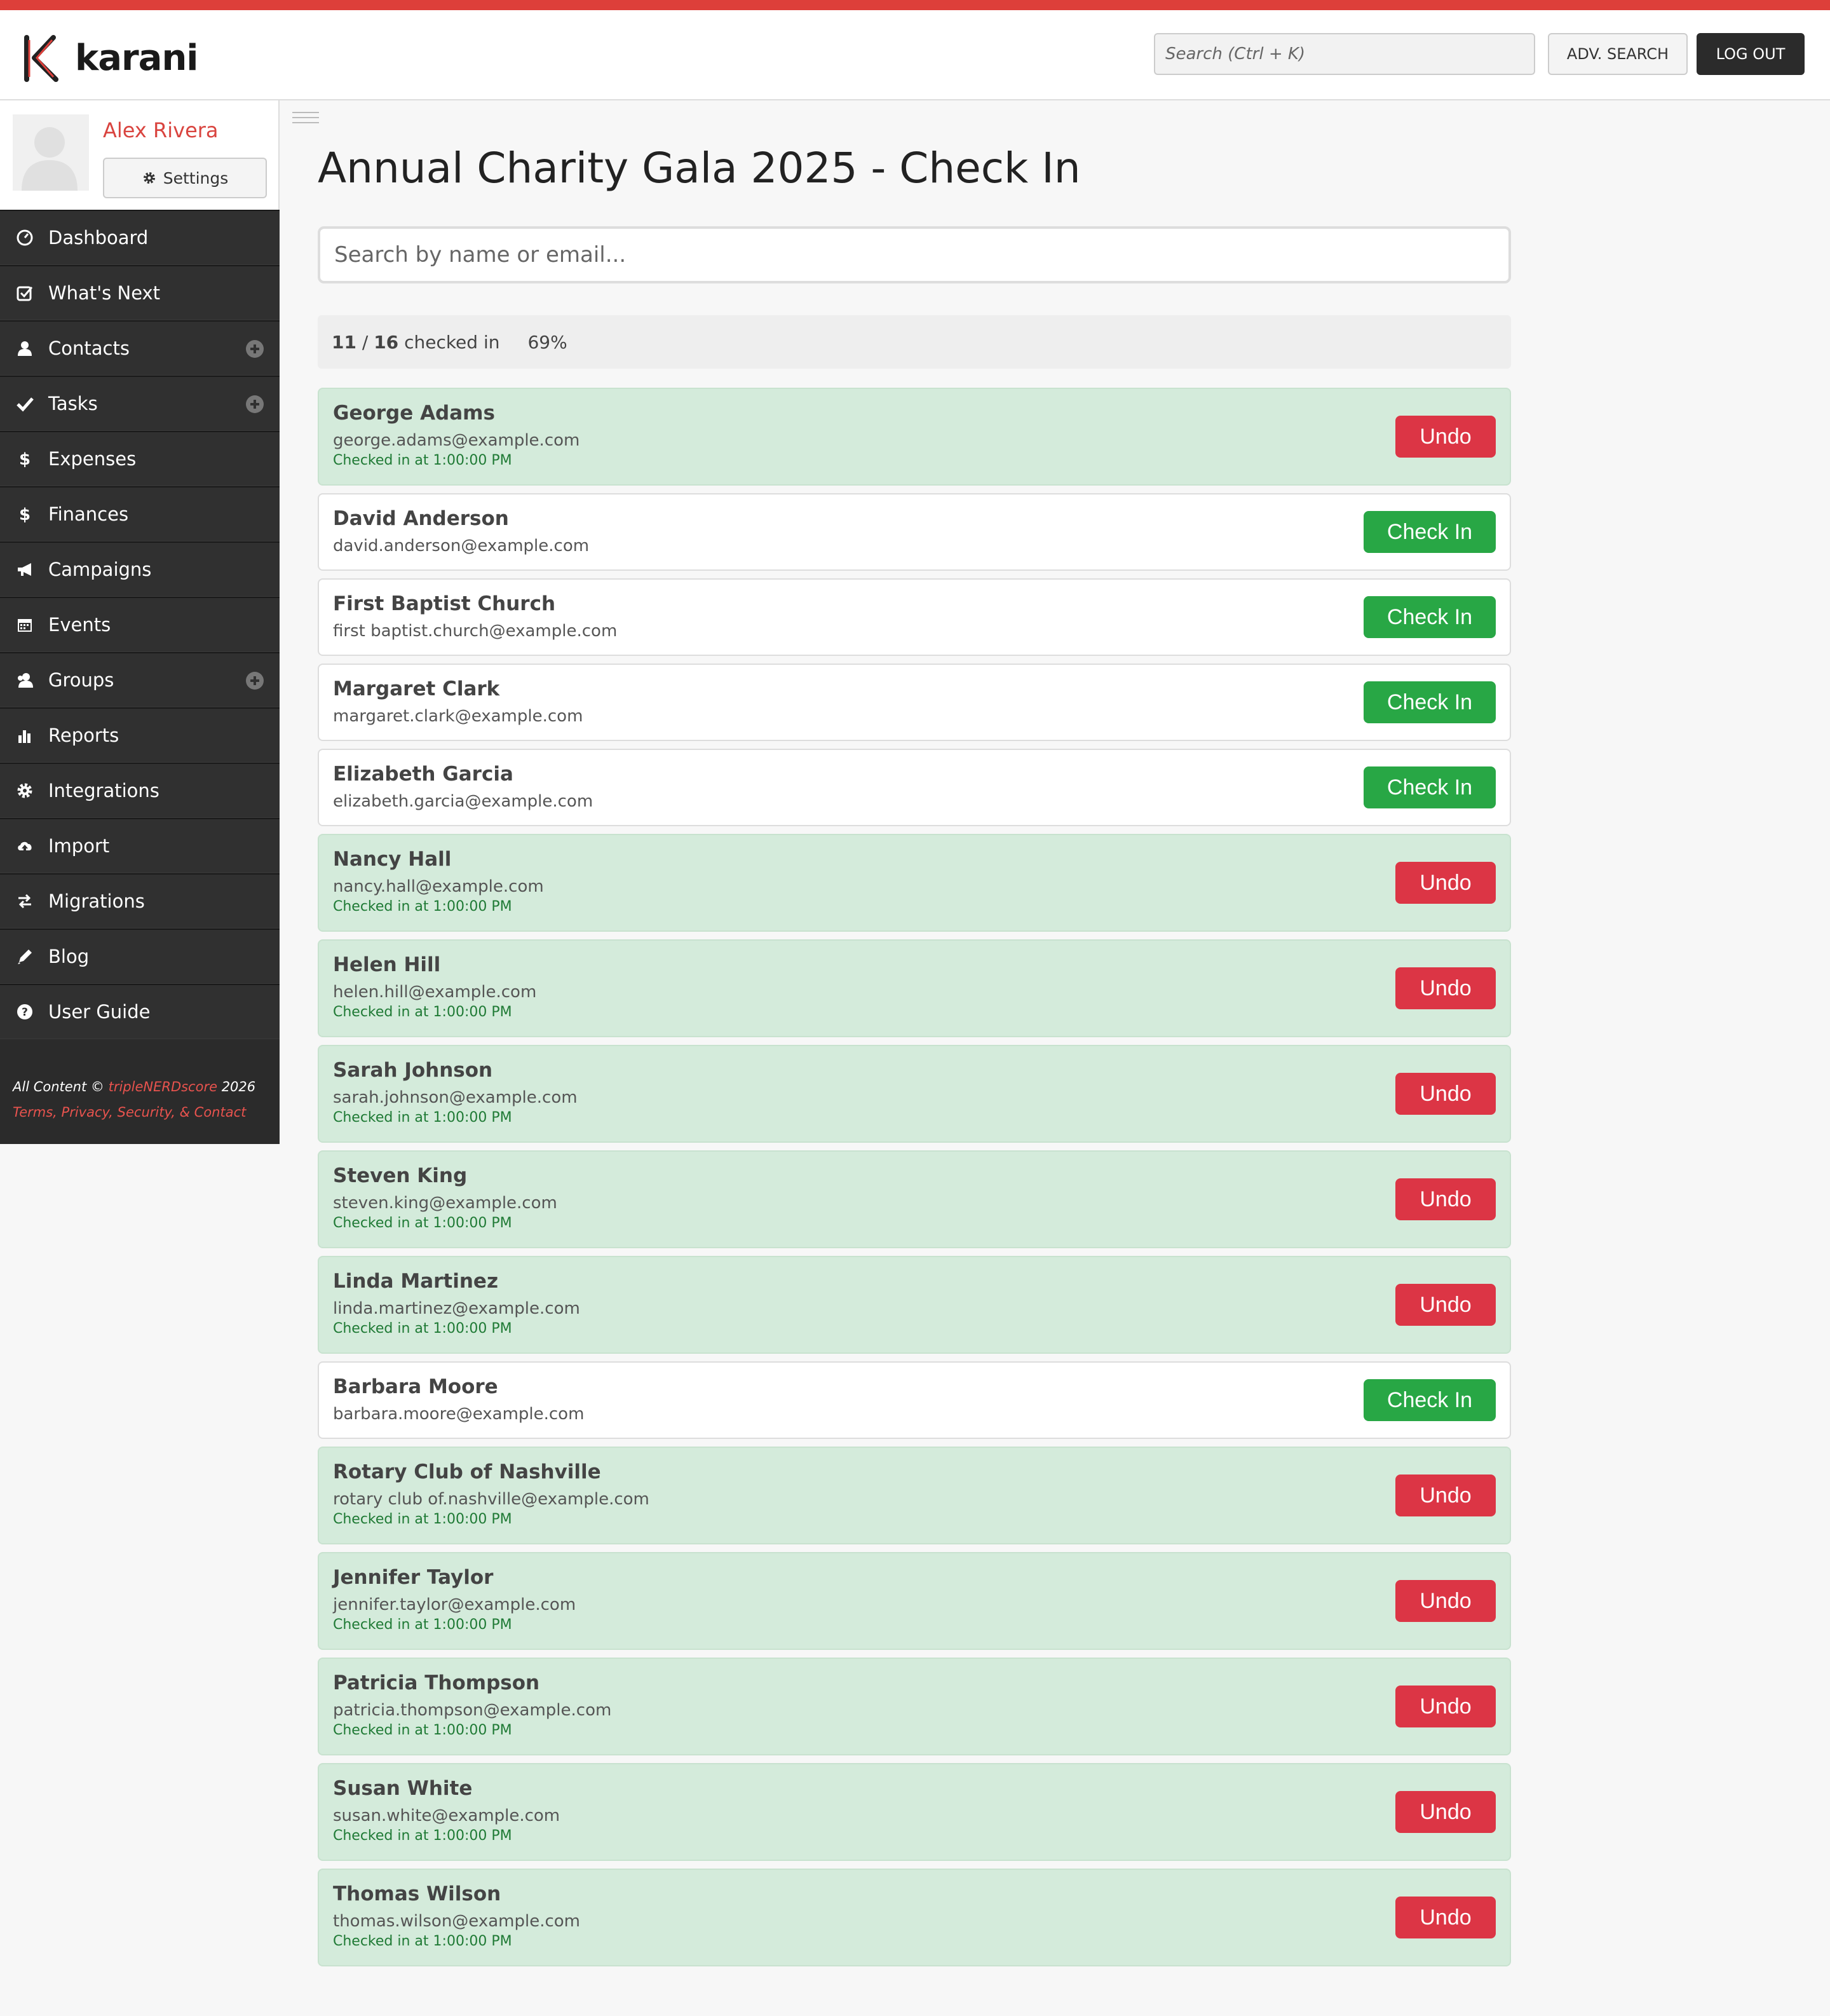 Image resolution: width=1830 pixels, height=2016 pixels. What do you see at coordinates (456, 1922) in the screenshot?
I see `guest-email: thomas.wilson@example.com` at bounding box center [456, 1922].